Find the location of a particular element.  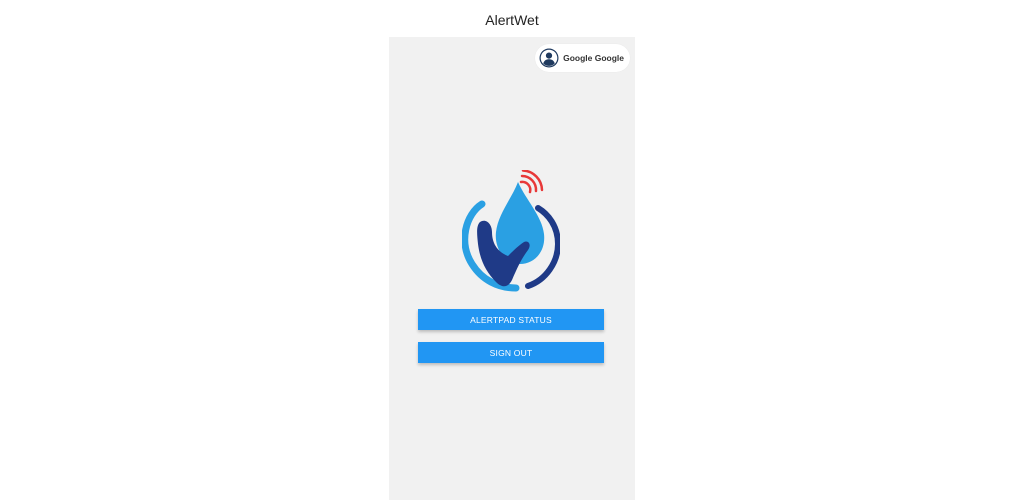

account-chip: Google Google is located at coordinates (582, 58).